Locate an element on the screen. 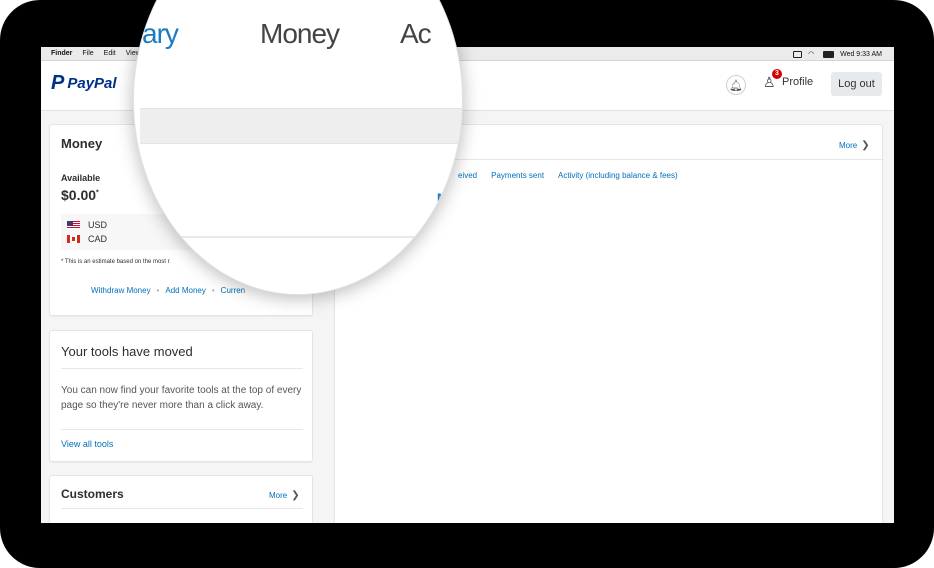 Image resolution: width=934 pixels, height=568 pixels. currency-row-cad: CAD is located at coordinates (87, 239).